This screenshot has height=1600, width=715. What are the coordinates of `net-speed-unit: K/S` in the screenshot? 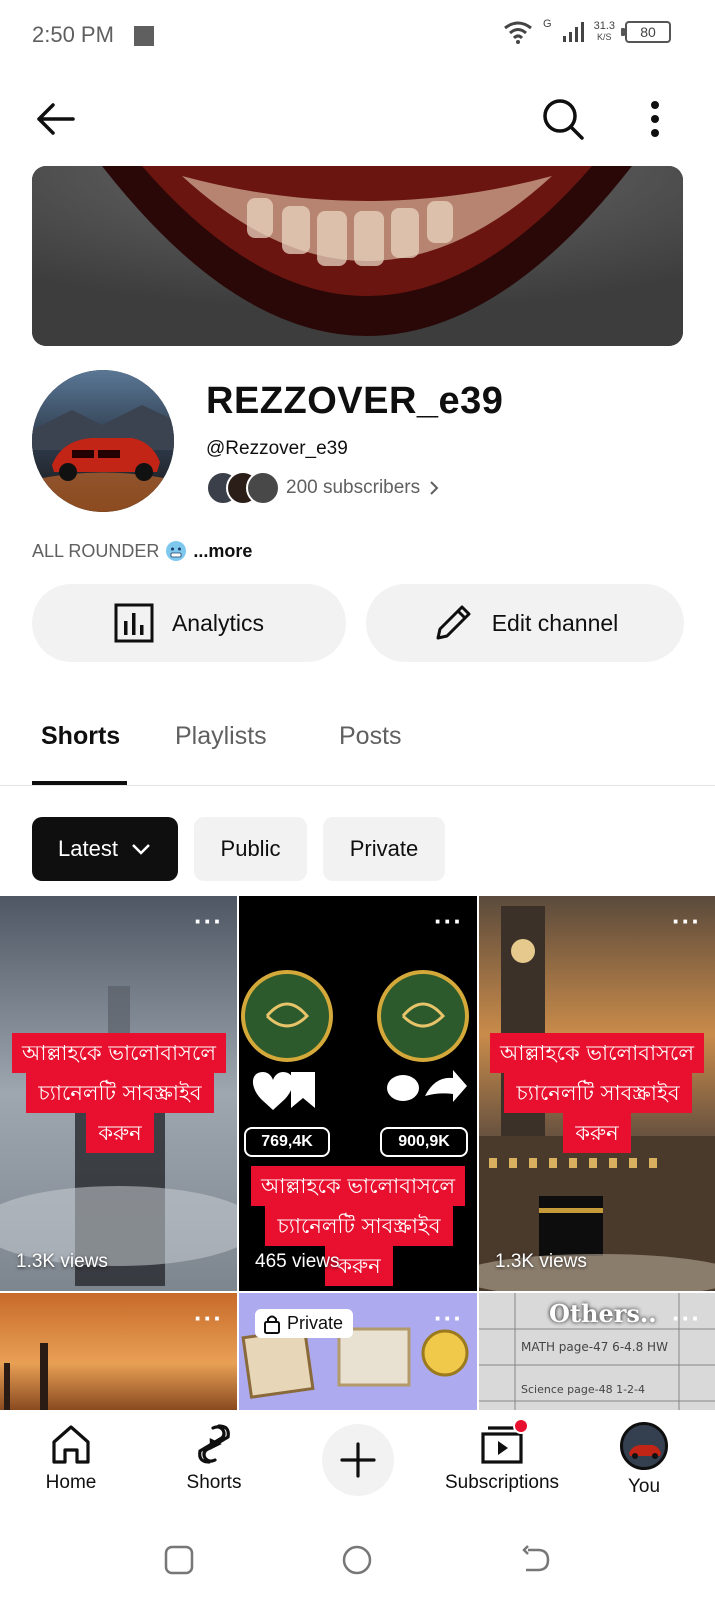 It's located at (604, 37).